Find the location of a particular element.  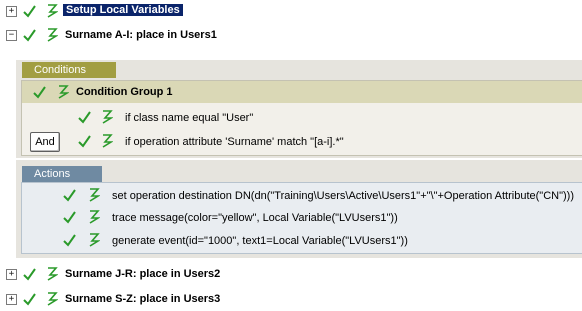

actions-tab: Actions is located at coordinates (62, 174).